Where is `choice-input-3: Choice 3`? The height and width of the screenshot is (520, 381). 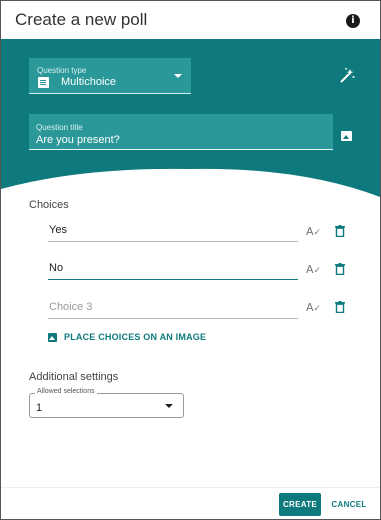 choice-input-3: Choice 3 is located at coordinates (173, 308).